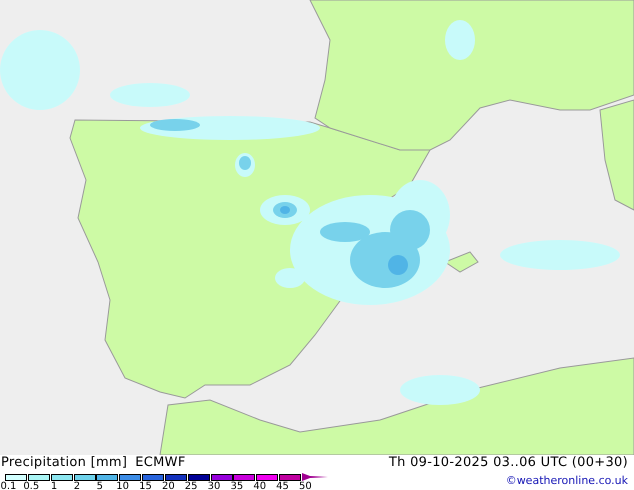 This screenshot has width=634, height=490. Describe the element at coordinates (122, 486) in the screenshot. I see `tick-label: 10` at that location.